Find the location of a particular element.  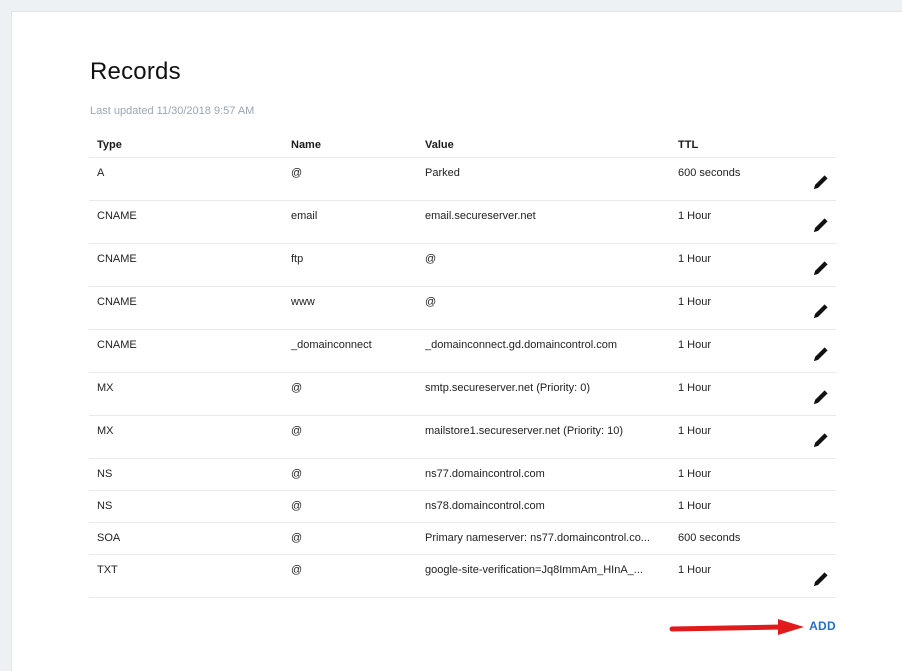

table-row: CNAME email email.secureserver.net 1 Hour is located at coordinates (462, 222).